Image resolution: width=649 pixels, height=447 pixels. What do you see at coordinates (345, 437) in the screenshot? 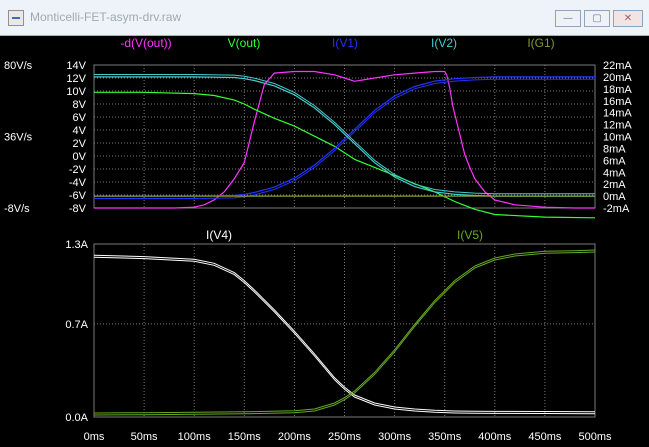
I see `x-tick-label: 250ms` at bounding box center [345, 437].